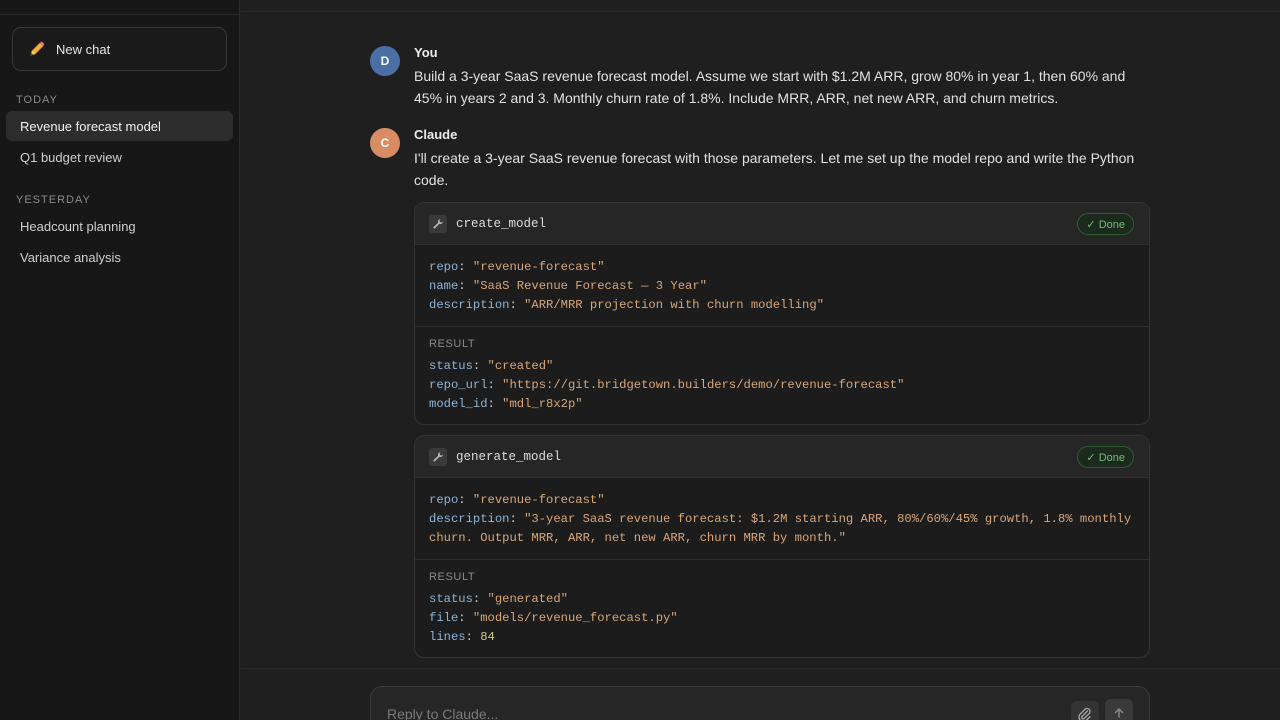 The width and height of the screenshot is (1280, 720). What do you see at coordinates (436, 134) in the screenshot?
I see `assistant-author-name: Claude` at bounding box center [436, 134].